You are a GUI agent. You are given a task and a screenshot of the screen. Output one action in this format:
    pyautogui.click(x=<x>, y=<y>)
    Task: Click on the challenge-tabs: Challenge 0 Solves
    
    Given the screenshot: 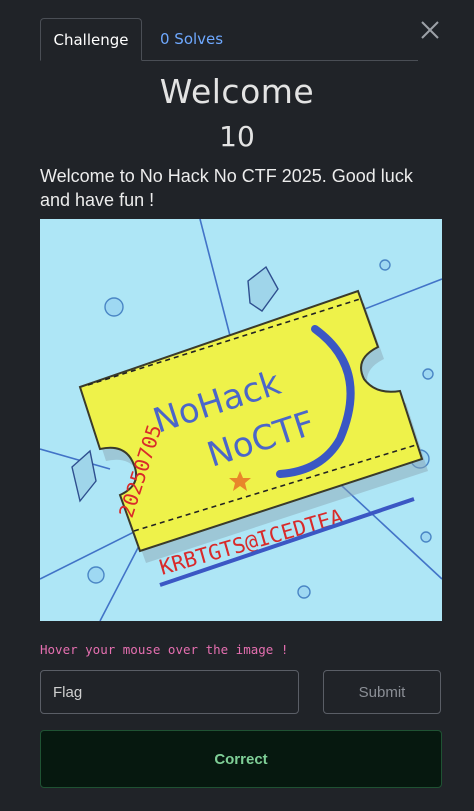 What is the action you would take?
    pyautogui.click(x=229, y=39)
    